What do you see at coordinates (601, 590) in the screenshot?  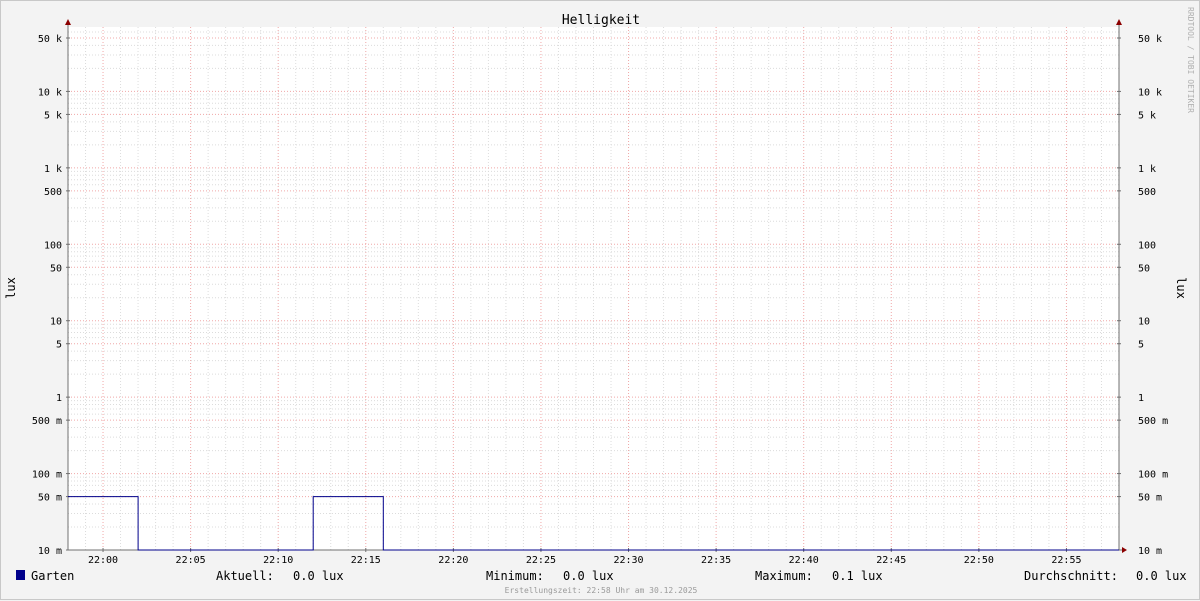 I see `footer-timestamp: Erstellungszeit: 22:58 Uhr am 30.12.2025` at bounding box center [601, 590].